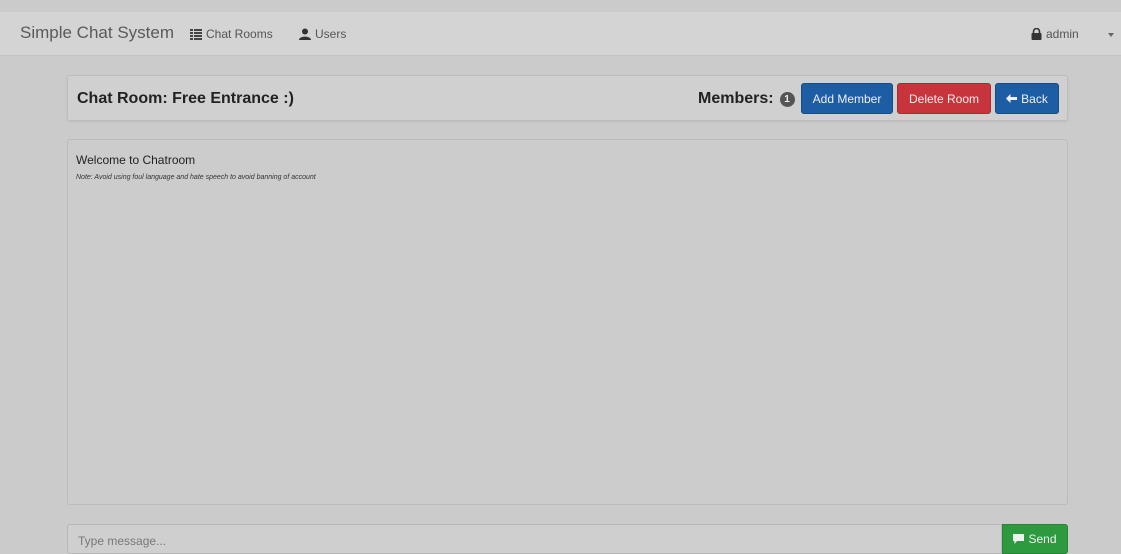 The image size is (1121, 554). Describe the element at coordinates (736, 98) in the screenshot. I see `members-label: Members:` at that location.